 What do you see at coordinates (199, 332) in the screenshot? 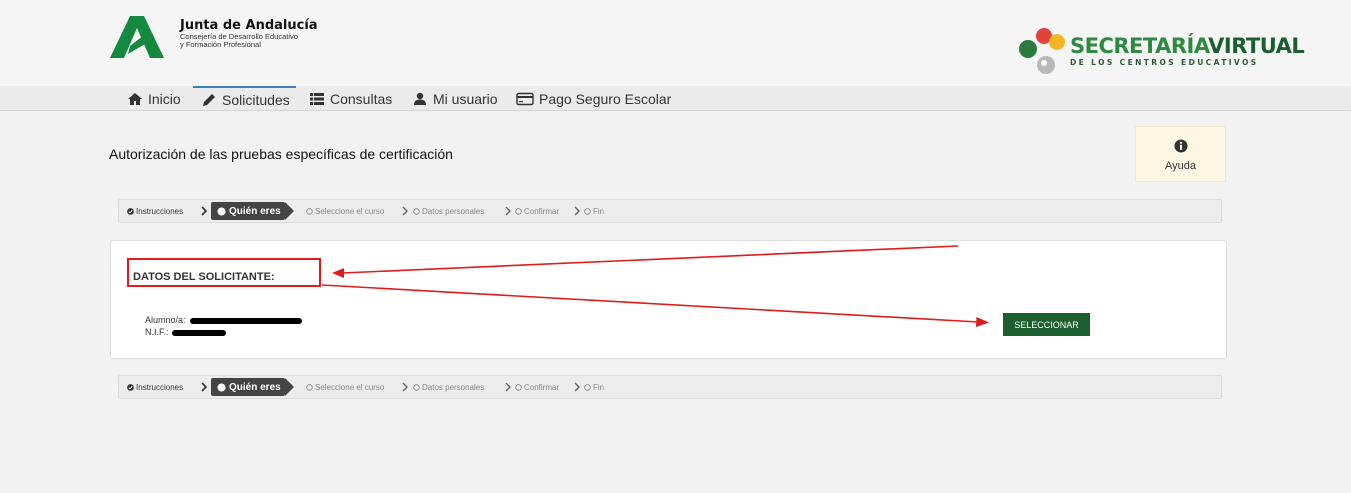
I see `redacted-nif` at bounding box center [199, 332].